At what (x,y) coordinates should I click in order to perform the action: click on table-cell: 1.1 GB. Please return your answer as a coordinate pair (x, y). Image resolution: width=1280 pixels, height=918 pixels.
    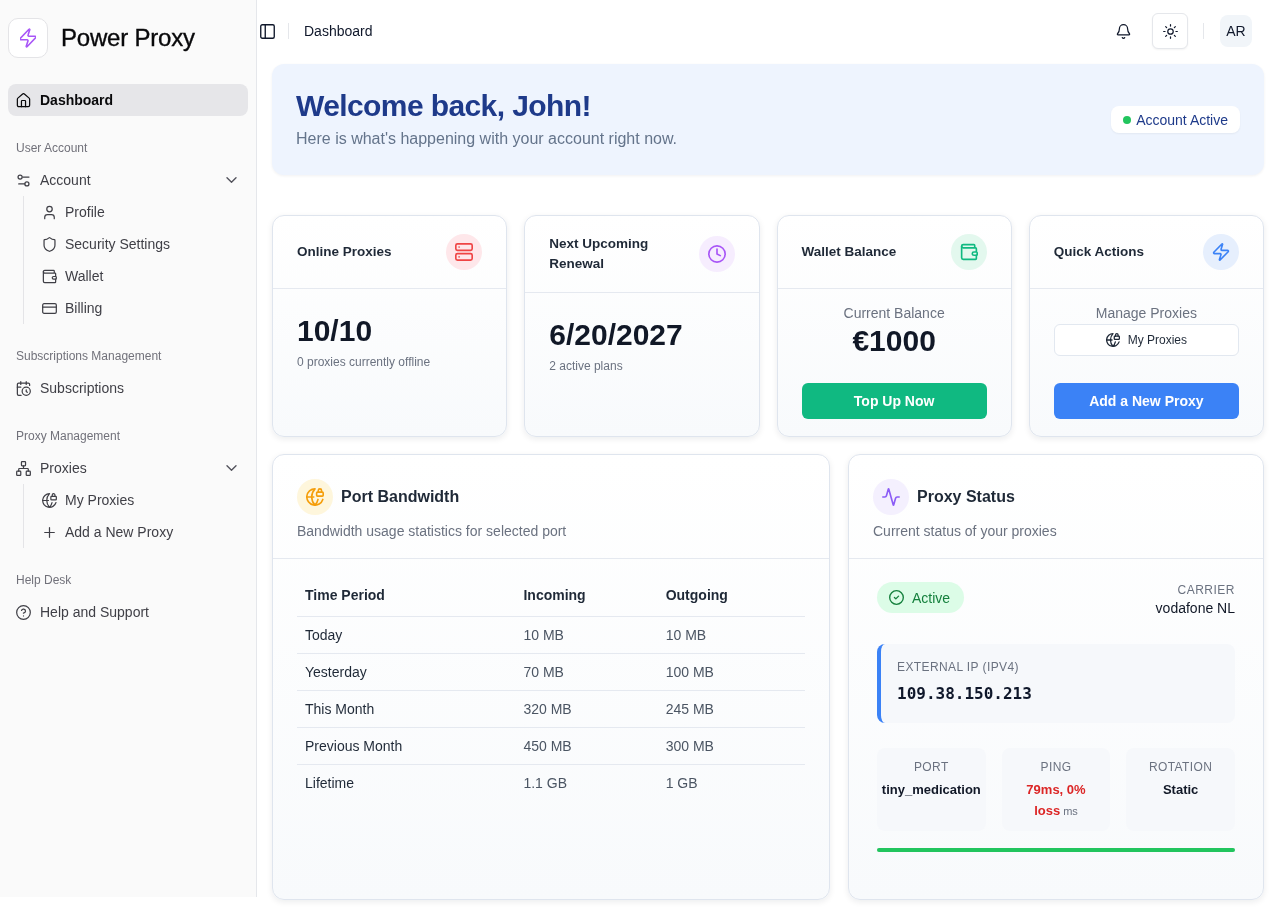
    Looking at the image, I should click on (586, 782).